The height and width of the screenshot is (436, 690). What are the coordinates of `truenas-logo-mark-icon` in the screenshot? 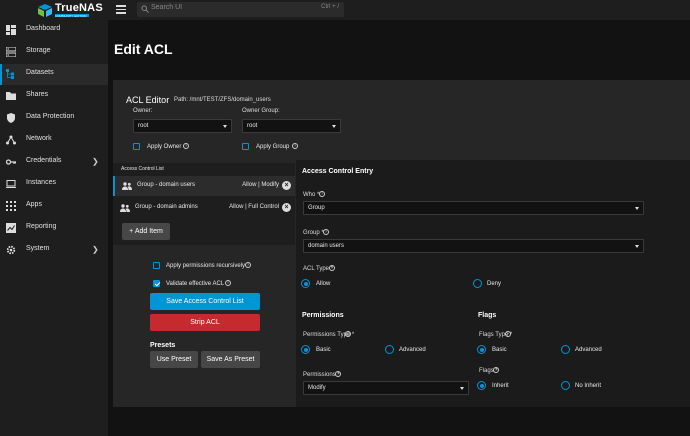 It's located at (45, 10).